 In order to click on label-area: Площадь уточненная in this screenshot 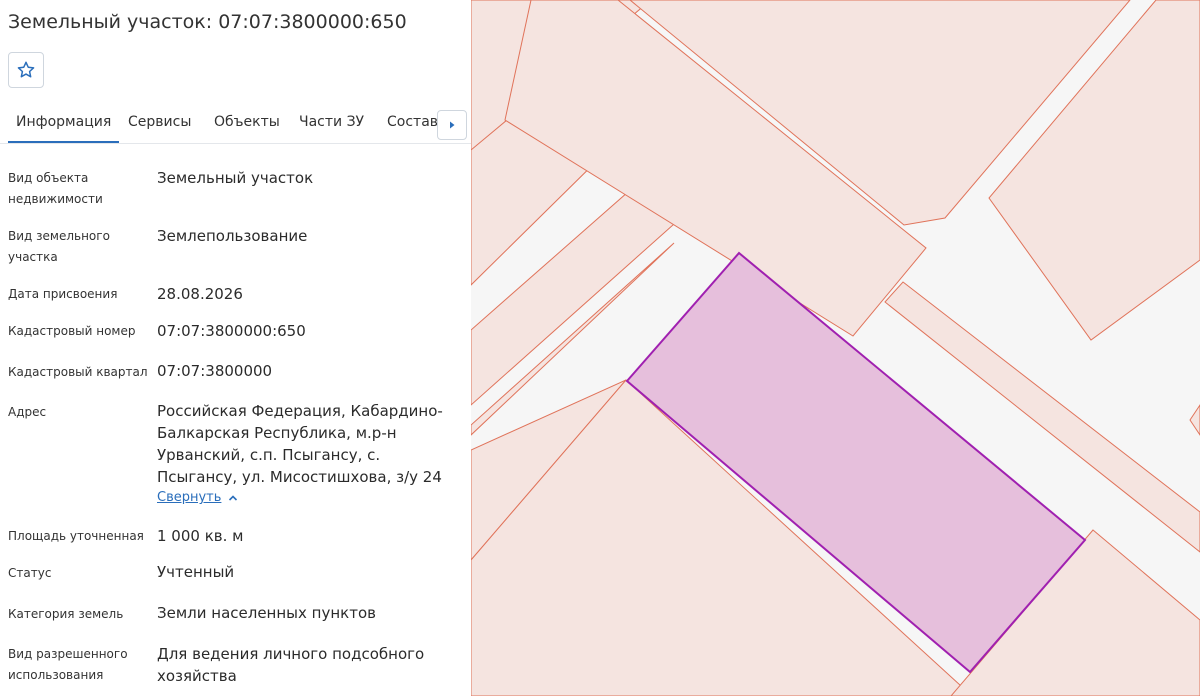, I will do `click(76, 536)`.